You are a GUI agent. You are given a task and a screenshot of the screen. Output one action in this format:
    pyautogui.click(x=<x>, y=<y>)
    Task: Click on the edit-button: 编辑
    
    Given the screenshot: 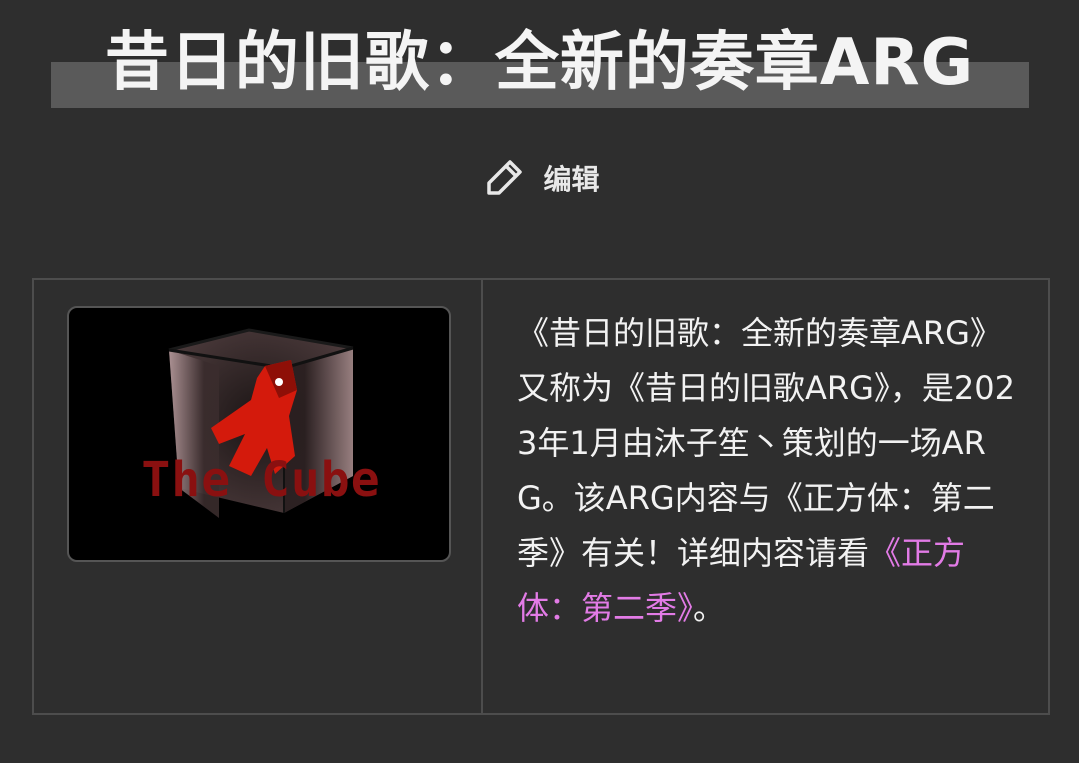 What is the action you would take?
    pyautogui.click(x=539, y=178)
    